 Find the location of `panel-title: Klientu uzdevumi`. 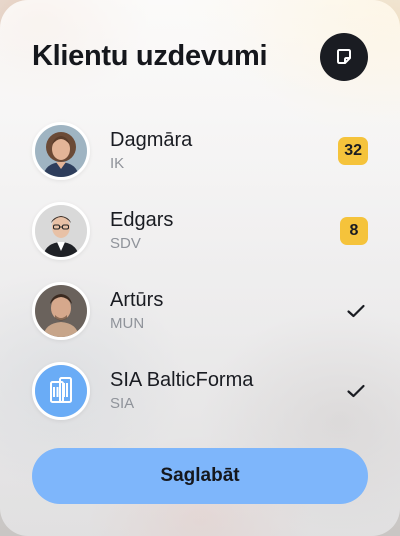

panel-title: Klientu uzdevumi is located at coordinates (150, 56).